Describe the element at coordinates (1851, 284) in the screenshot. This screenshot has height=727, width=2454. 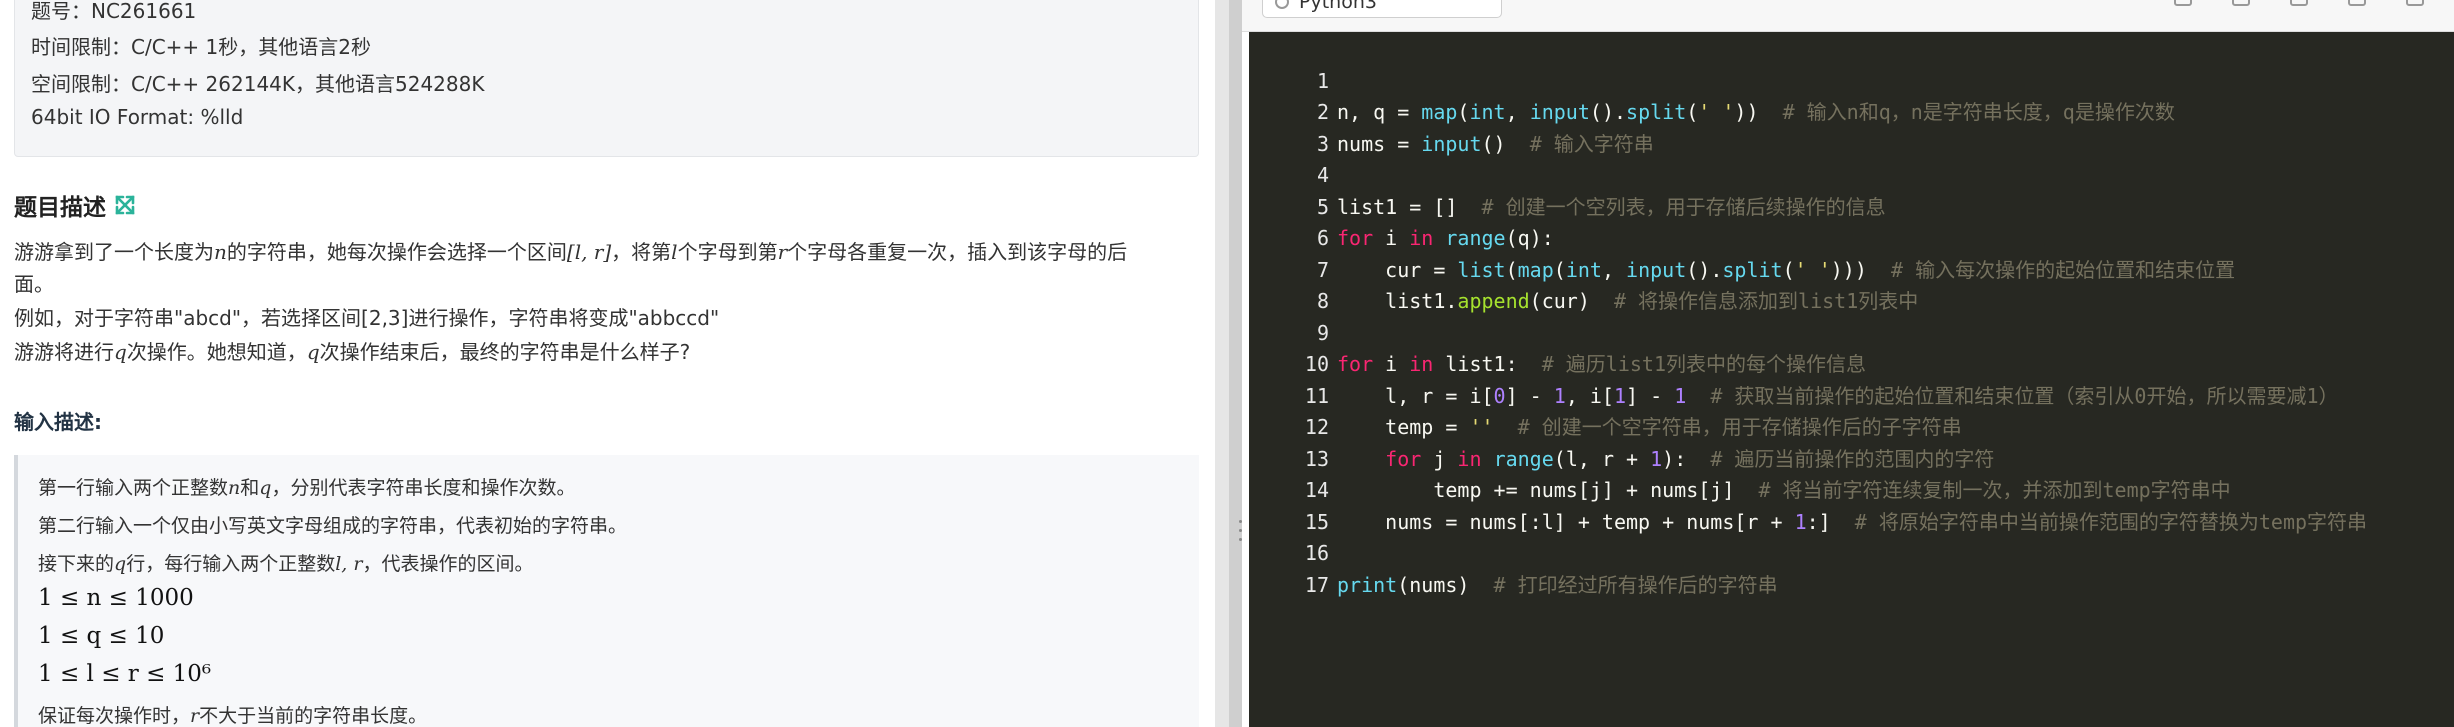
I see `code-line: 8` at that location.